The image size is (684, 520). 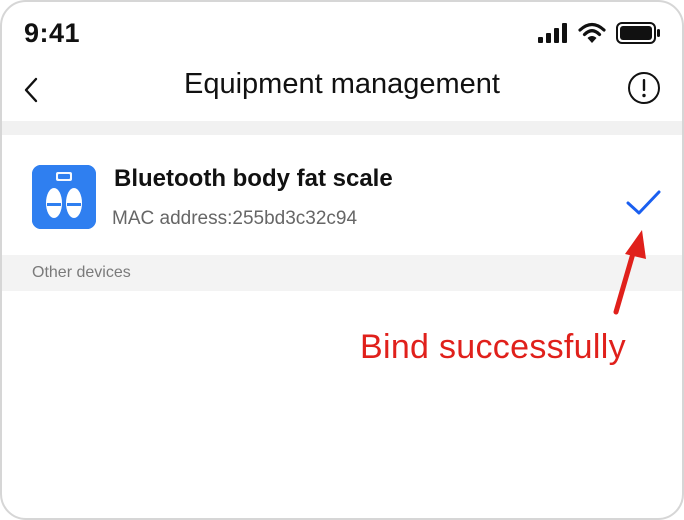 What do you see at coordinates (552, 33) in the screenshot?
I see `cellular-signal-icon` at bounding box center [552, 33].